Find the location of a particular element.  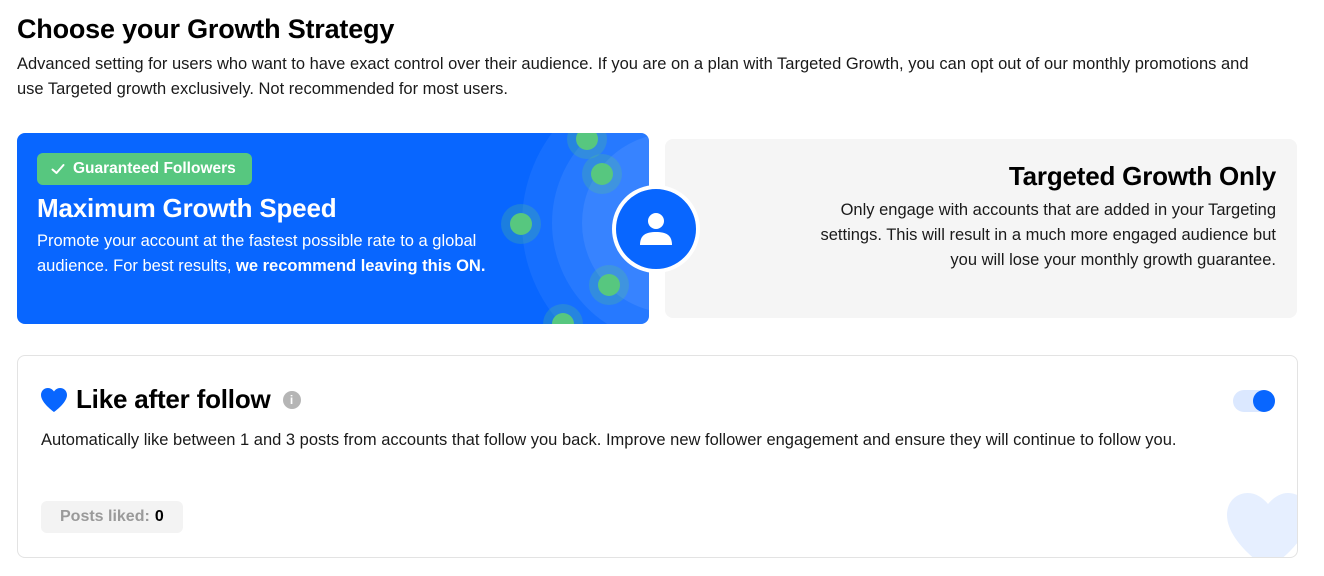

posts-liked-counter: Posts liked: 0 is located at coordinates (112, 517).